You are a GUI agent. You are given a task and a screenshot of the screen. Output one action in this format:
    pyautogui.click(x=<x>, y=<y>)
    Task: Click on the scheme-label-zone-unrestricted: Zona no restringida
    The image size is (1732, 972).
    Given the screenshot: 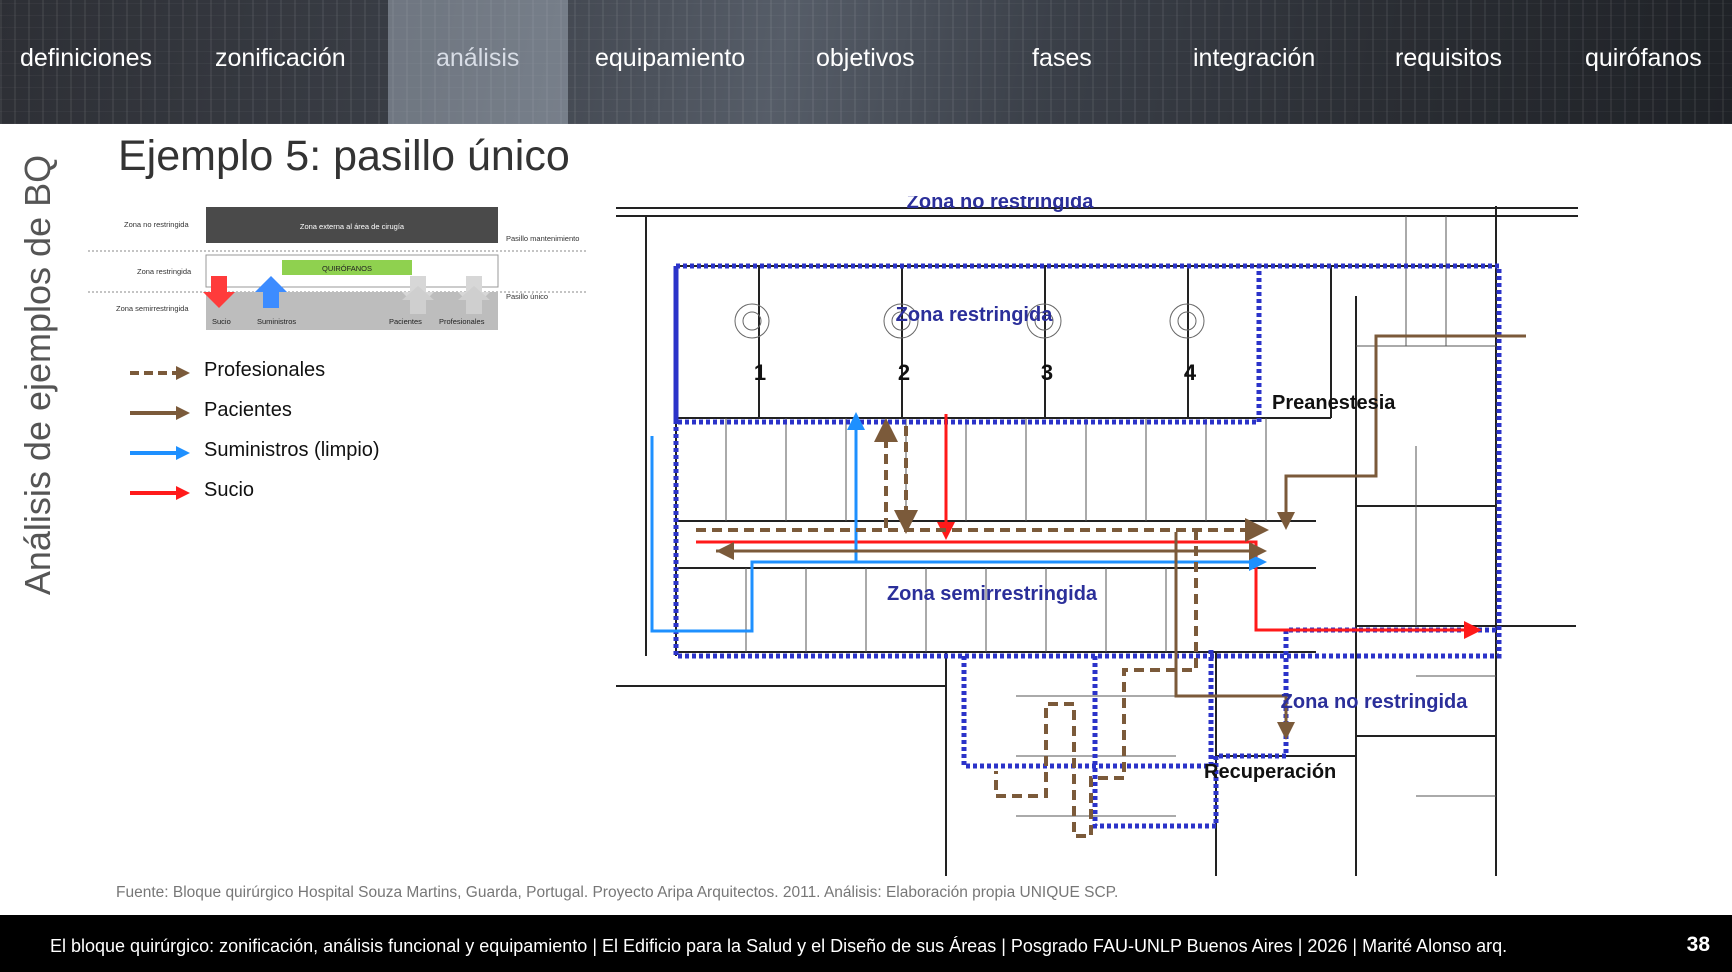 What is the action you would take?
    pyautogui.click(x=156, y=224)
    